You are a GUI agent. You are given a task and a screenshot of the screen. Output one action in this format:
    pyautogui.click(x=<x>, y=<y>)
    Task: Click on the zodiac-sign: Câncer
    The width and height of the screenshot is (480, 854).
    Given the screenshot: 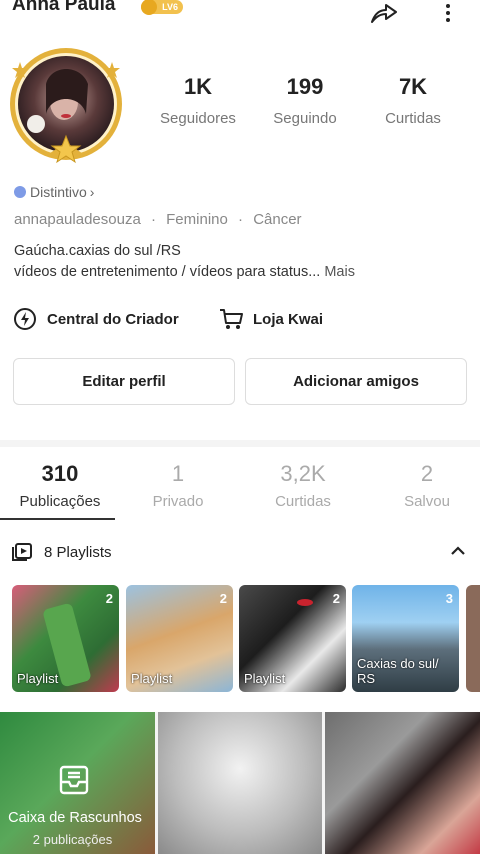 What is the action you would take?
    pyautogui.click(x=277, y=219)
    